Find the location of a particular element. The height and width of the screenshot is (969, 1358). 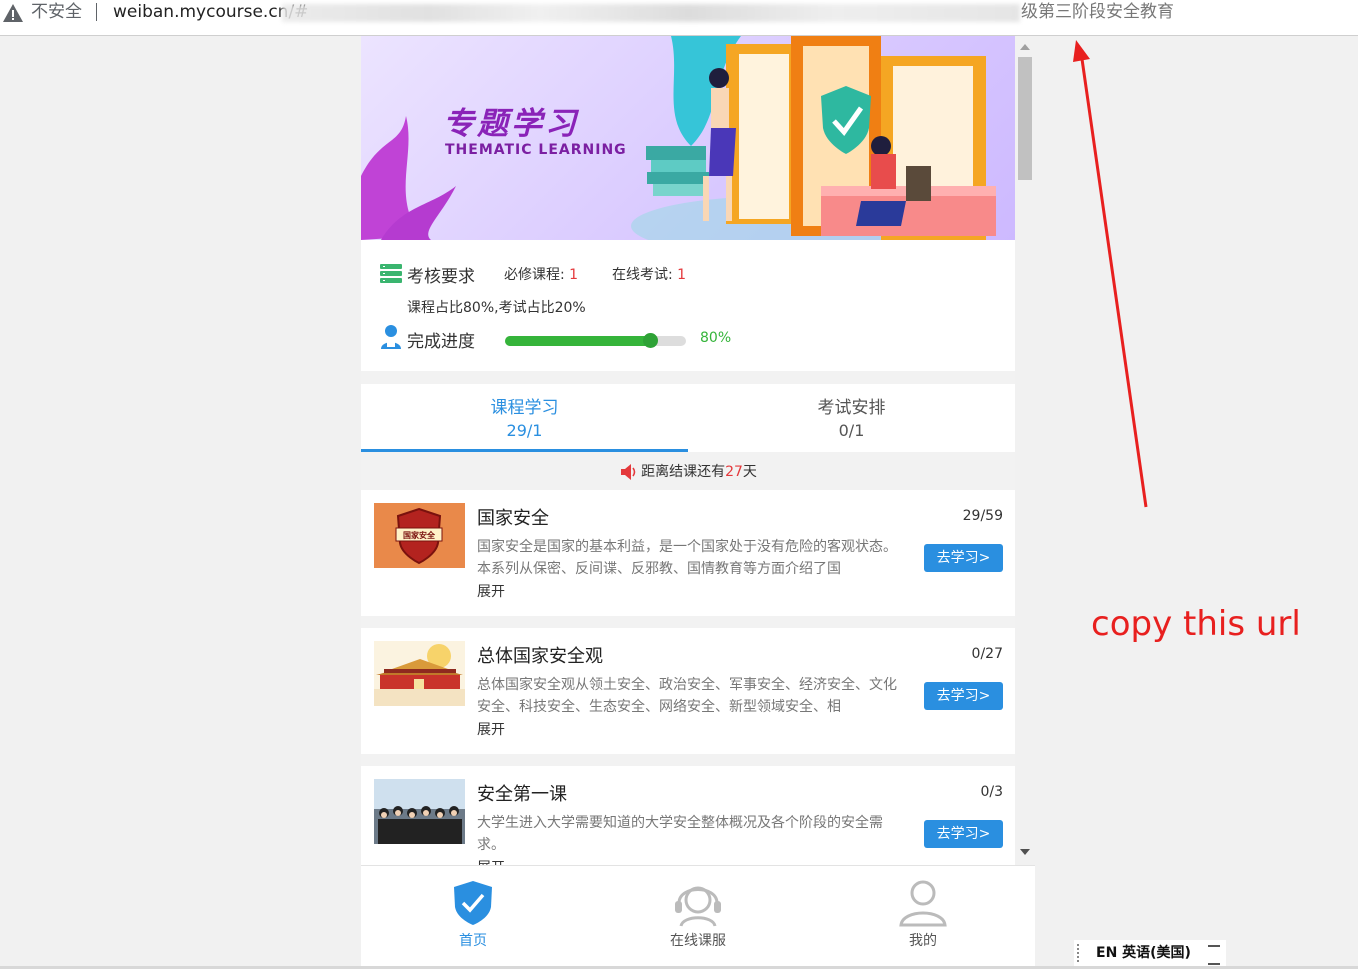

grip-handle is located at coordinates (1079, 953).